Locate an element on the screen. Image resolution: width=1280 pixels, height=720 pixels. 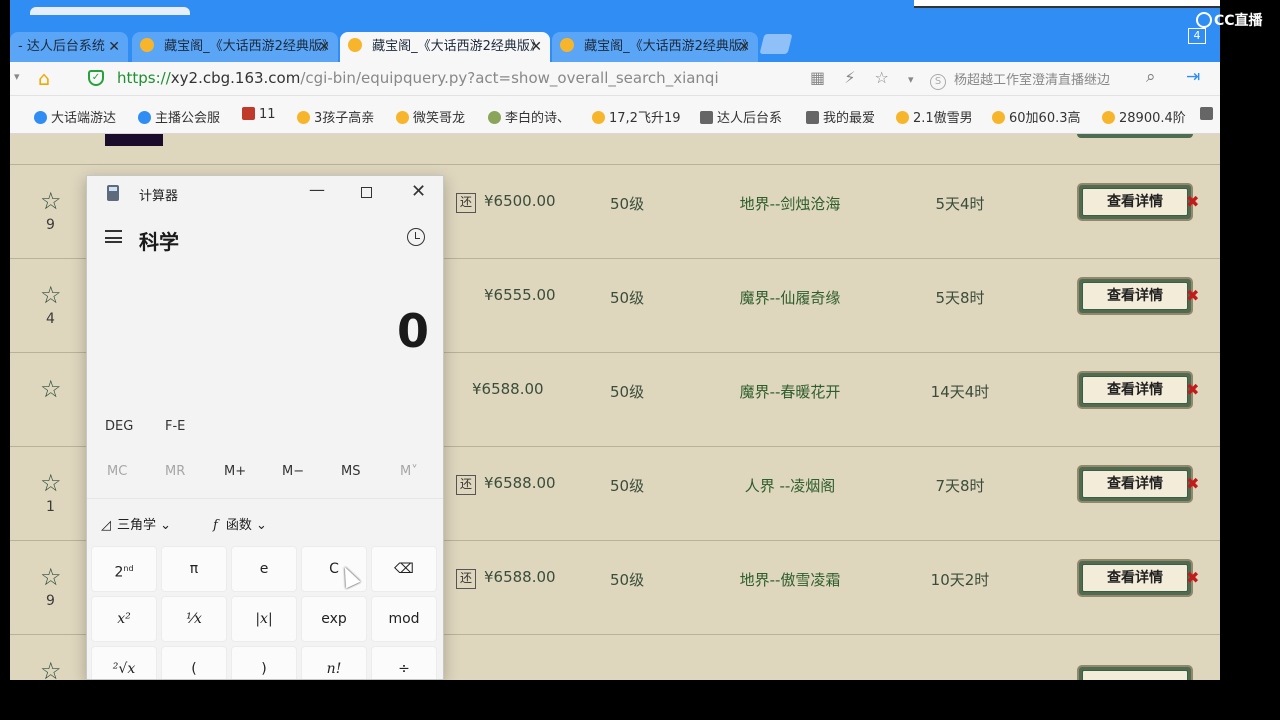
search-icon: ⌕ is located at coordinates (1151, 77).